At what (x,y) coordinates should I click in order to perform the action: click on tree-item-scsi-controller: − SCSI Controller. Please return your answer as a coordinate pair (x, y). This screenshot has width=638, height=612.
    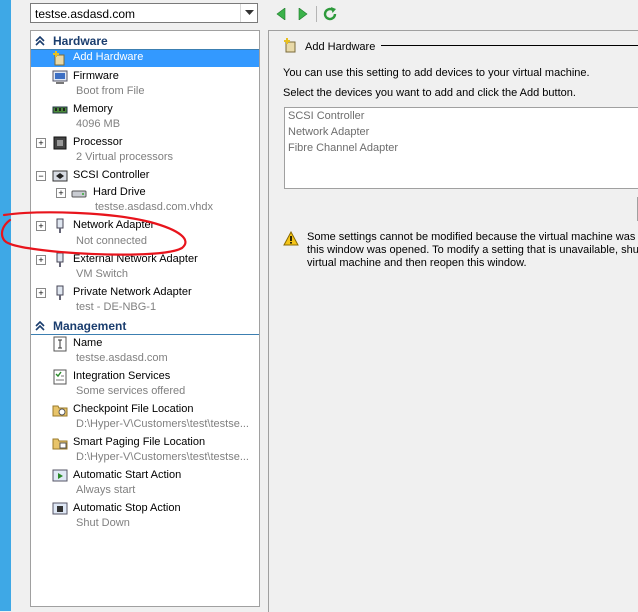
    Looking at the image, I should click on (145, 176).